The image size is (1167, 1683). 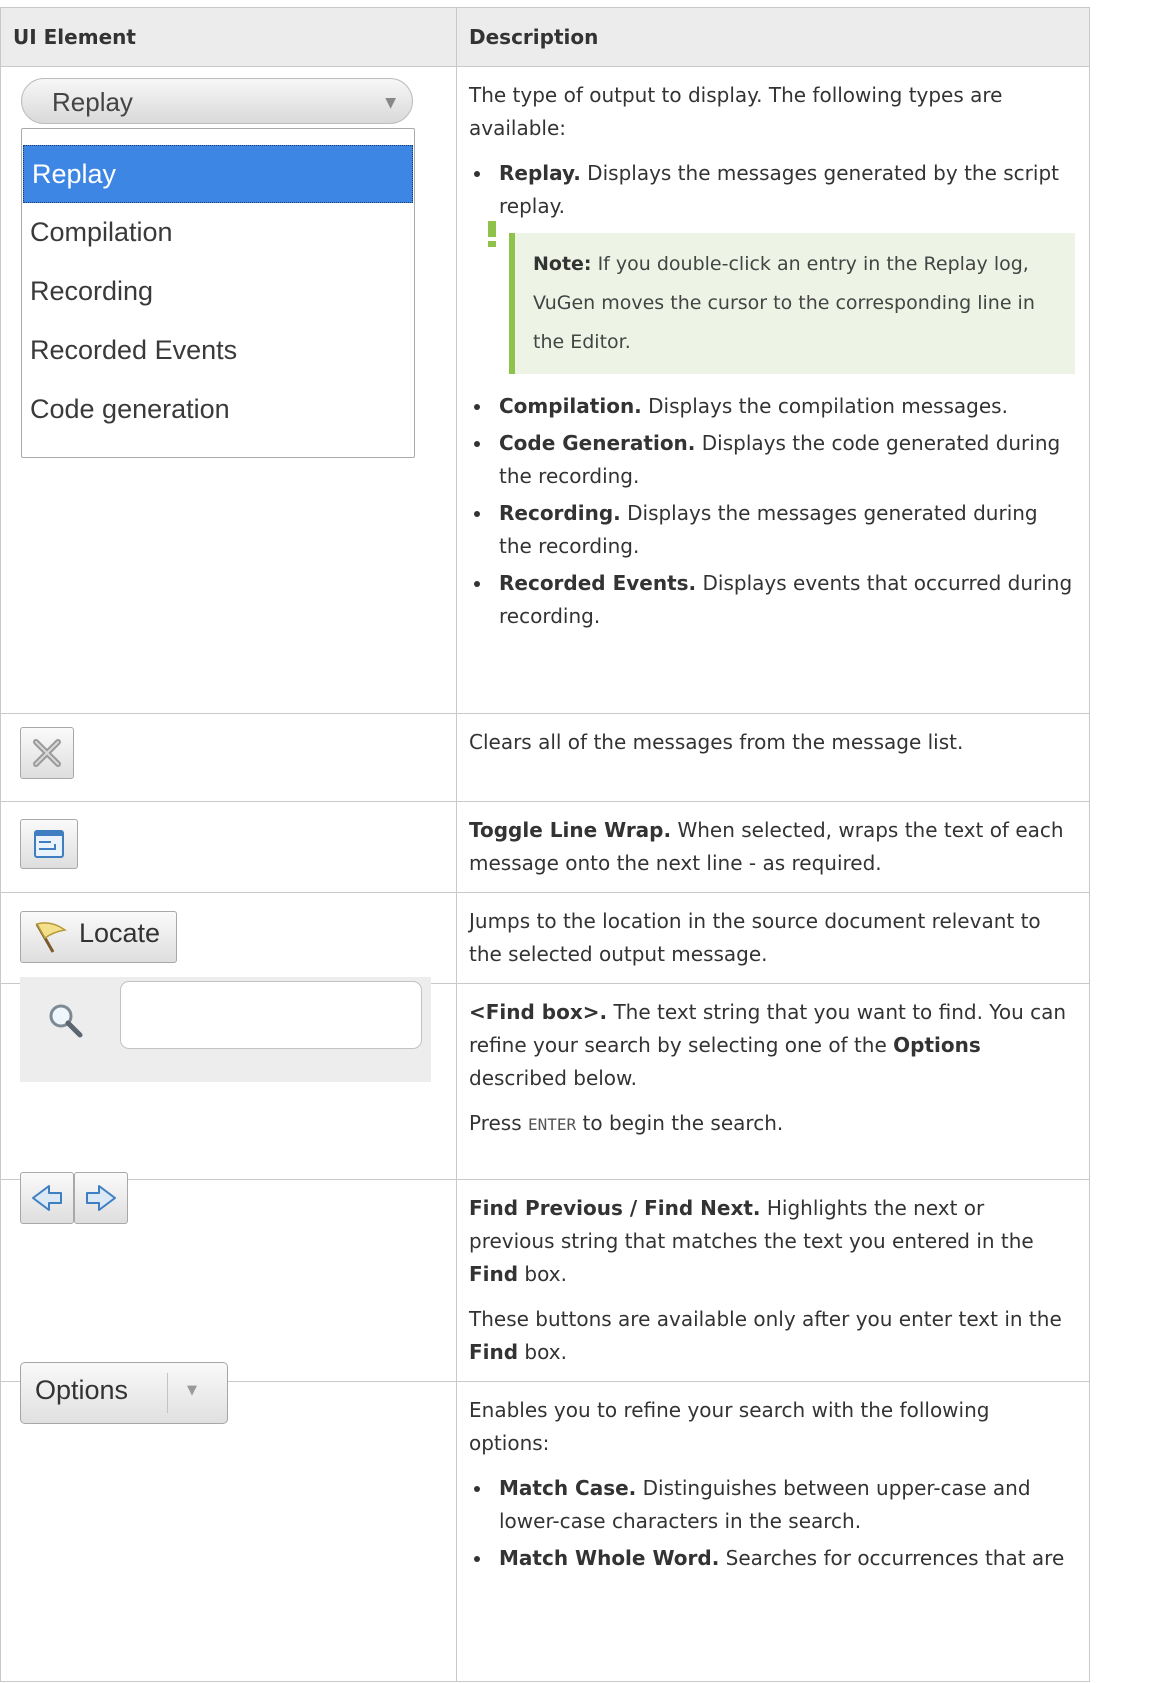 I want to click on combobox-value: Replay, so click(x=92, y=102).